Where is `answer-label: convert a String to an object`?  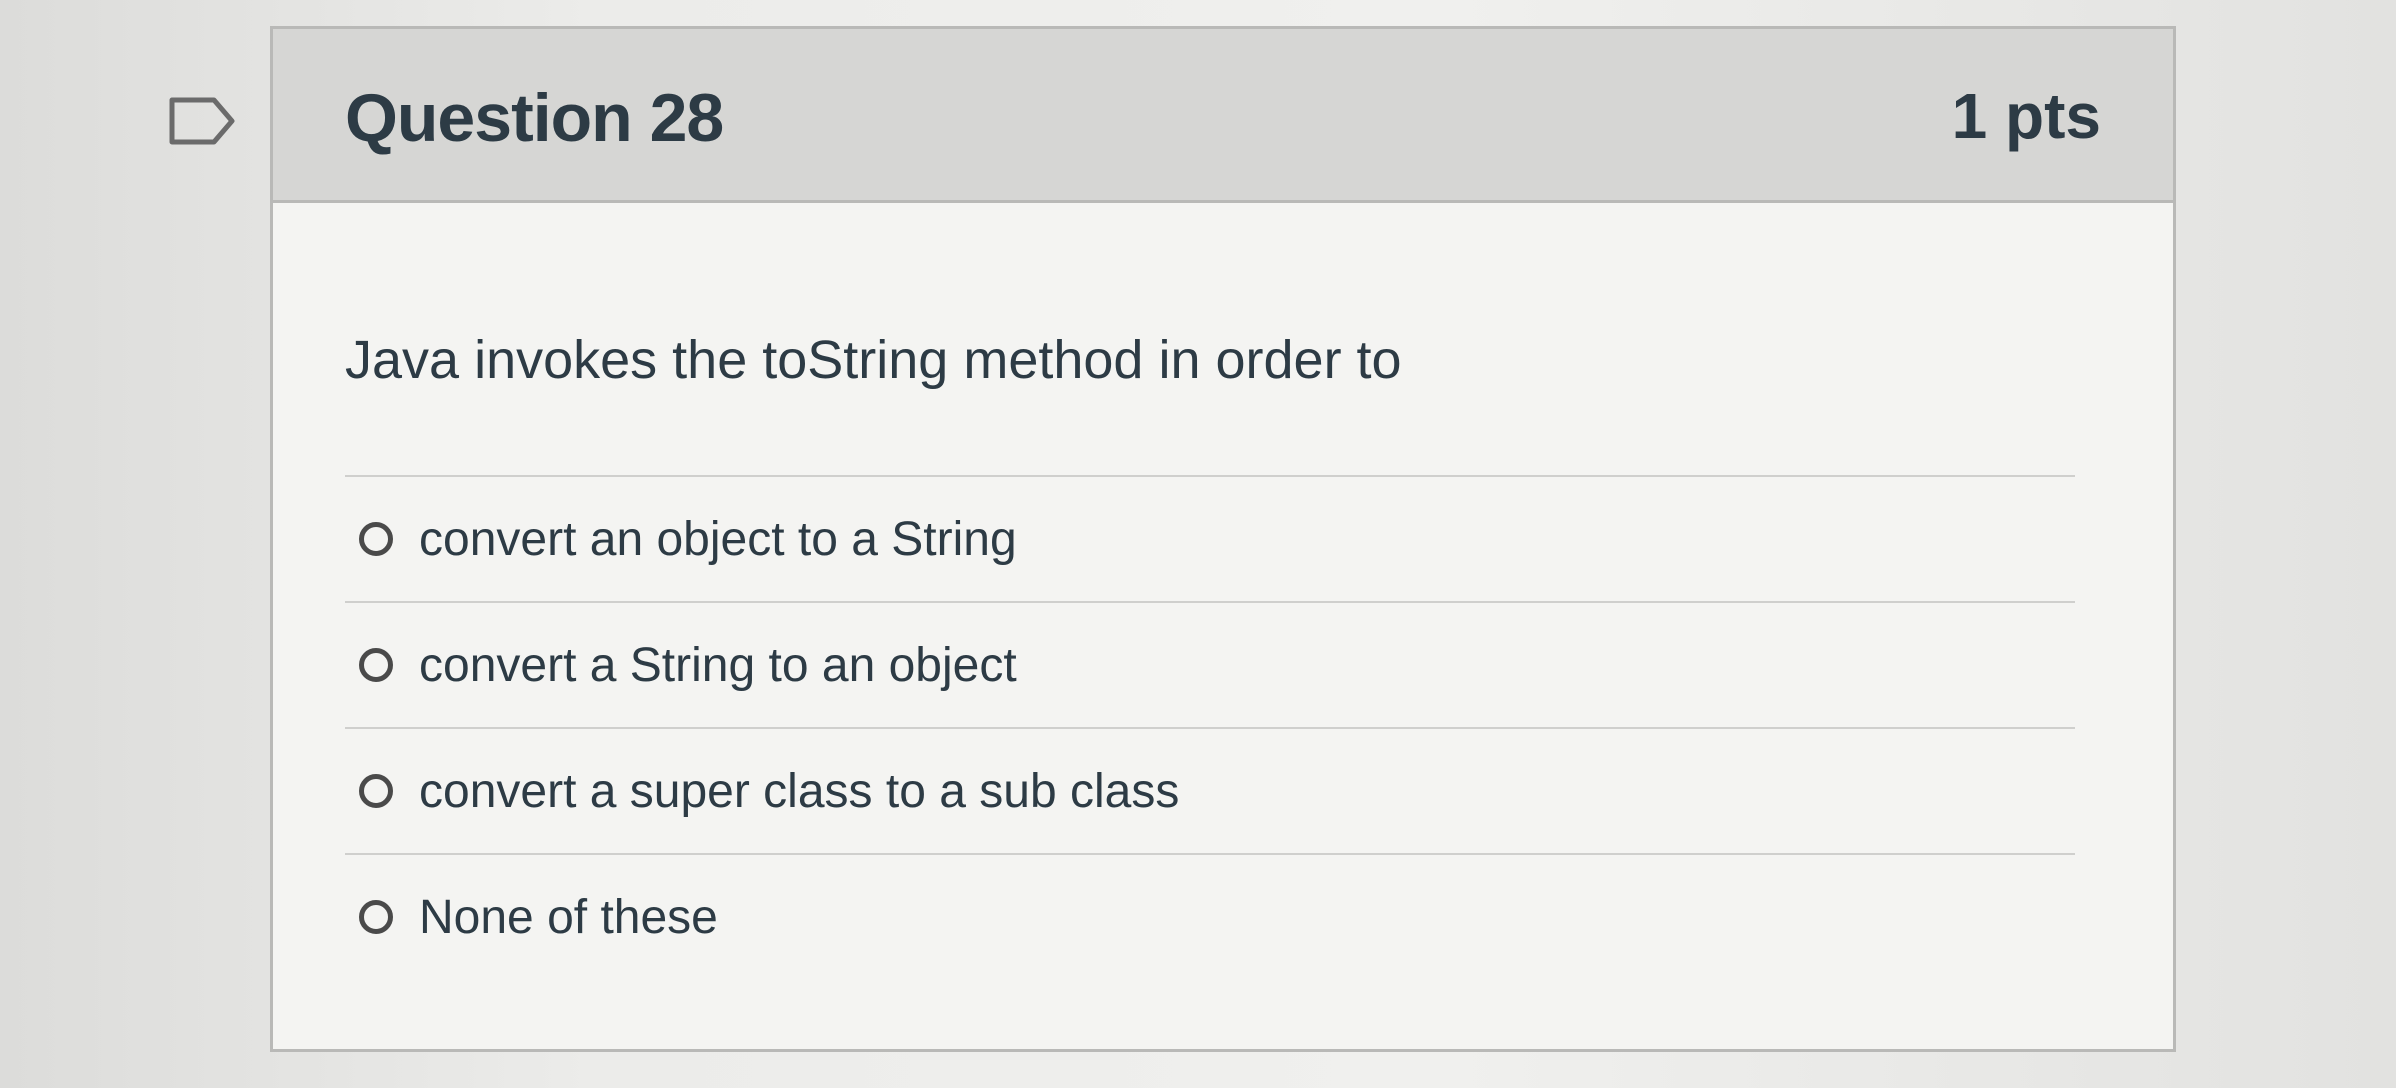
answer-label: convert a String to an object is located at coordinates (718, 665).